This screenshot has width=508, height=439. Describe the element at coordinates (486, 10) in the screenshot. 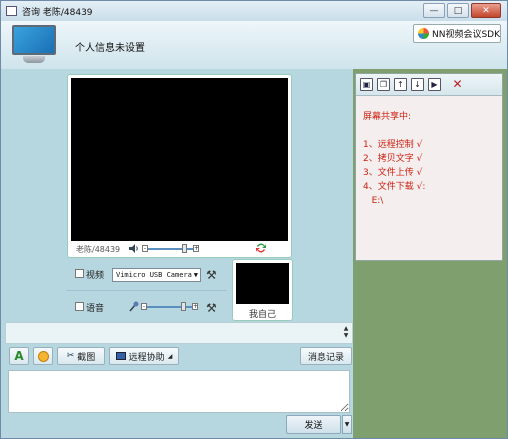

I see `close-button: ✕` at that location.